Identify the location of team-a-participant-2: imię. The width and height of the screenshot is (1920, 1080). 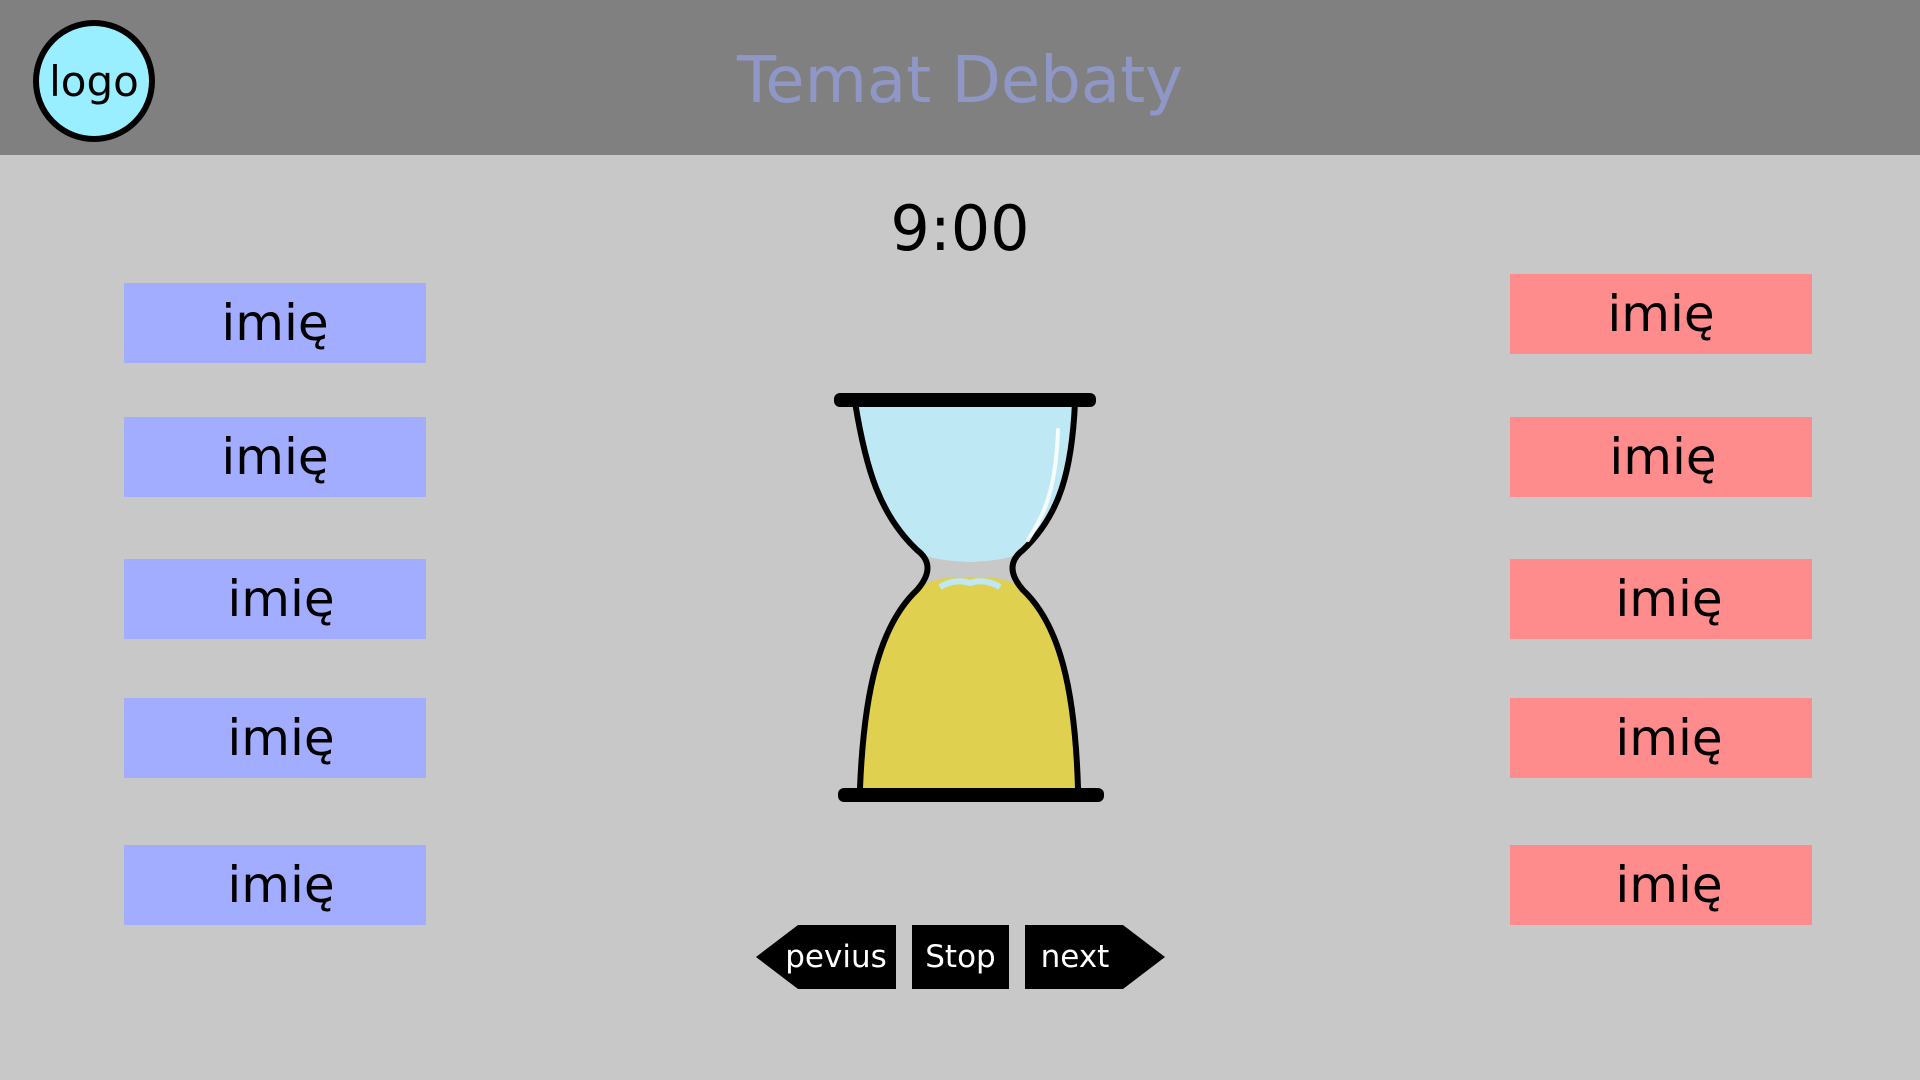
(275, 457).